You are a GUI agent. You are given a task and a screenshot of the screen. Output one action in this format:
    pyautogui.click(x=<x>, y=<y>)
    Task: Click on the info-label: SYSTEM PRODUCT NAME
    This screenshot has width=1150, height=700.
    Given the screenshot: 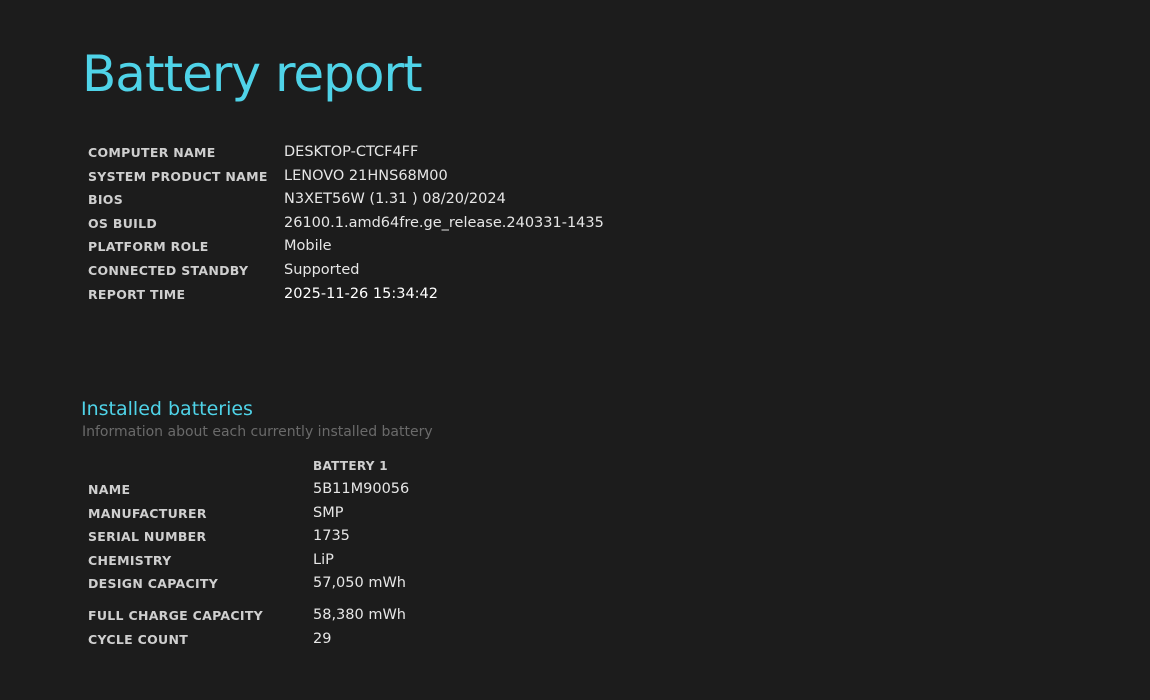 What is the action you would take?
    pyautogui.click(x=178, y=176)
    